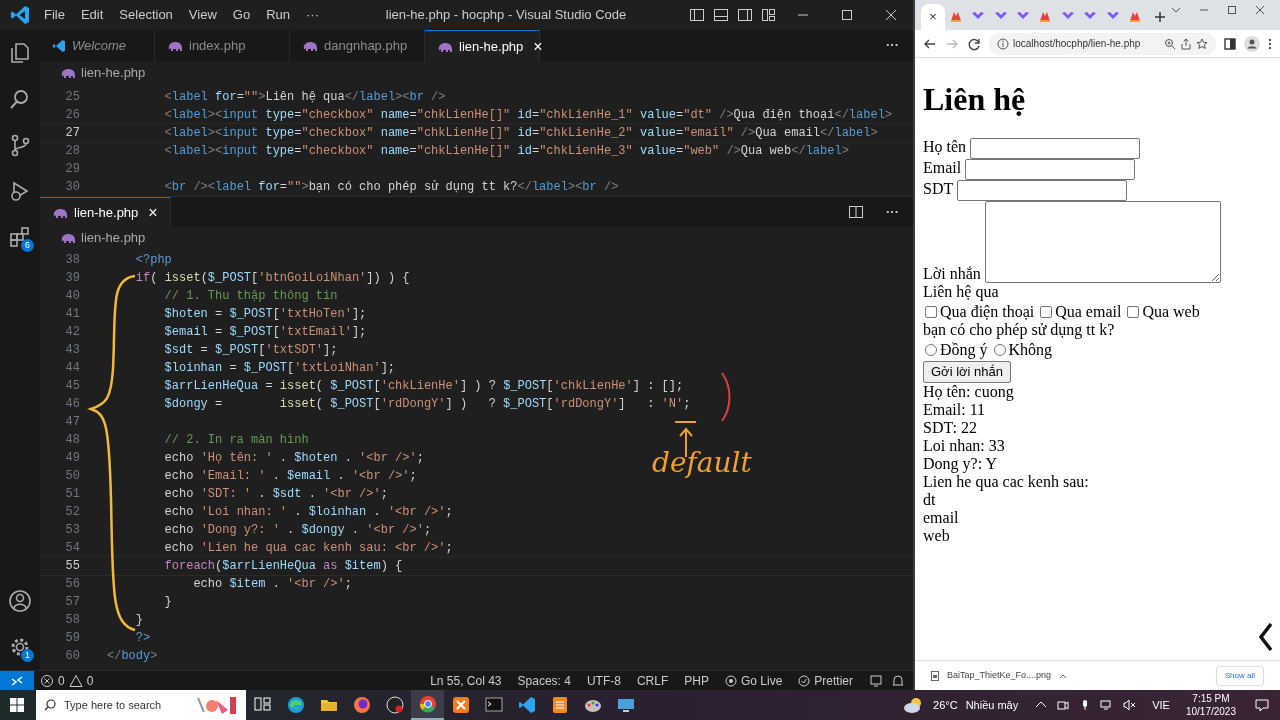 The height and width of the screenshot is (720, 1280). What do you see at coordinates (250, 296) in the screenshot?
I see `code-line: // 1. Thu thập thông tin` at bounding box center [250, 296].